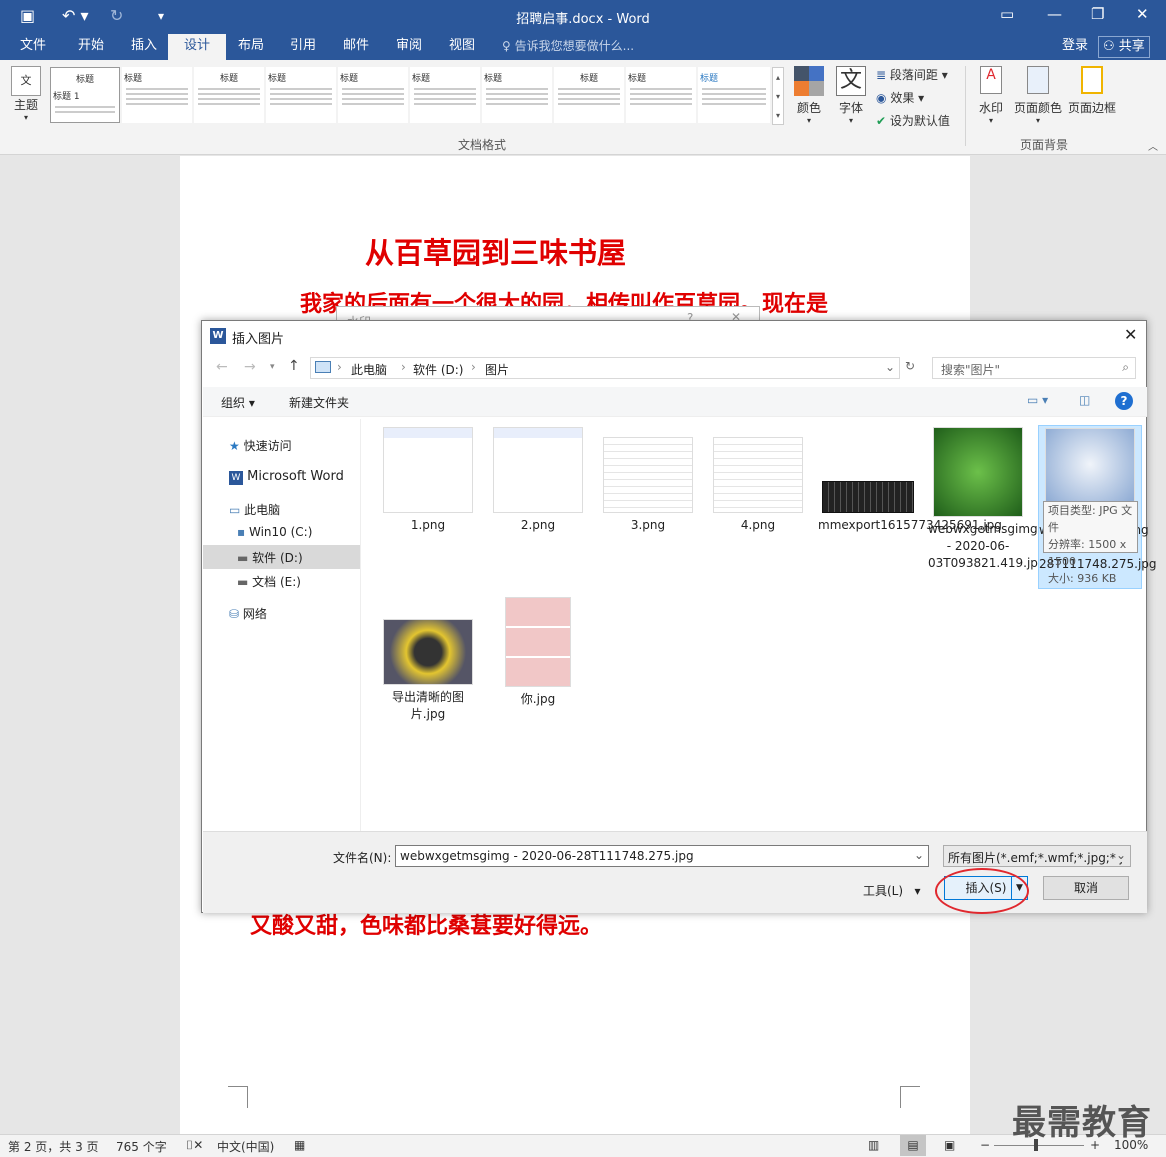 The width and height of the screenshot is (1166, 1157). Describe the element at coordinates (236, 478) in the screenshot. I see `word-icon: W` at that location.